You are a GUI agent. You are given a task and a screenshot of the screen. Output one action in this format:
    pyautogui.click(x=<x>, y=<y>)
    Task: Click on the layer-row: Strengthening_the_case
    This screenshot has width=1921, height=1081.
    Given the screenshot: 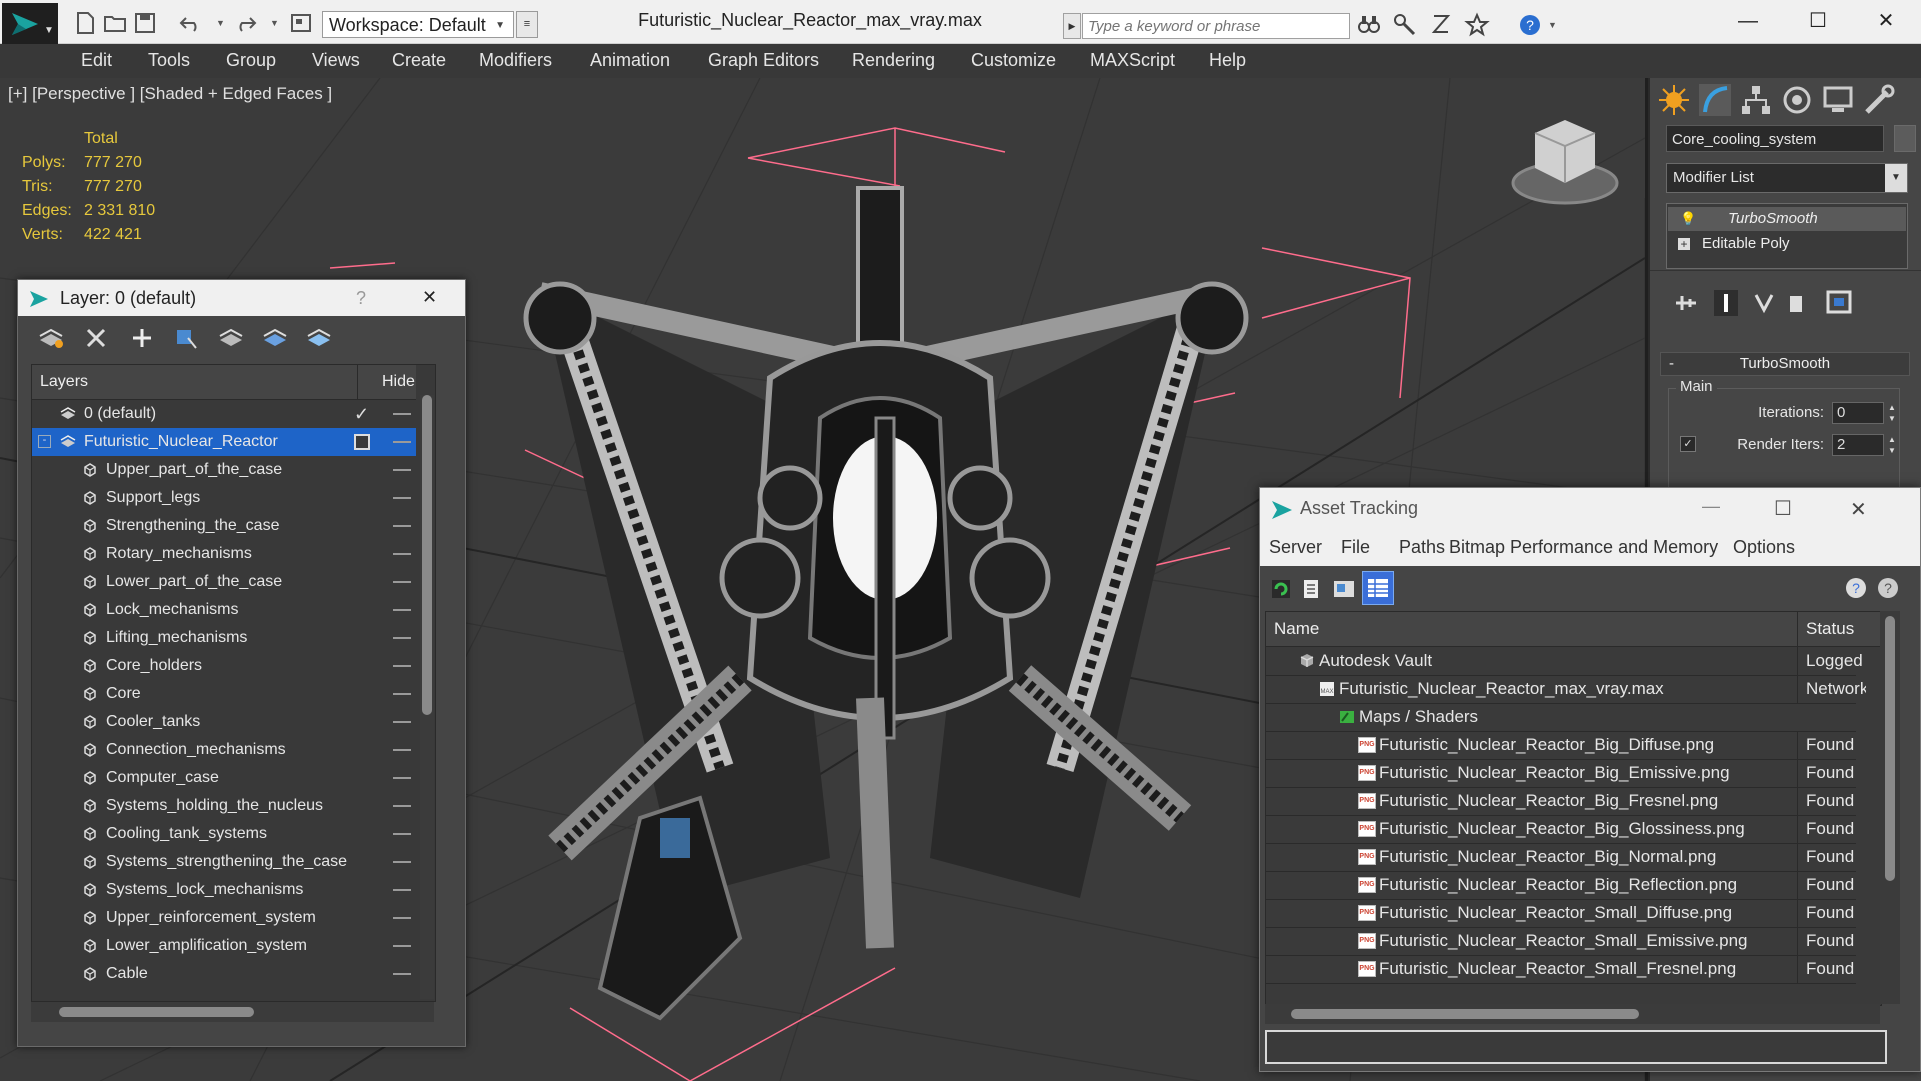 What is the action you would take?
    pyautogui.click(x=224, y=526)
    